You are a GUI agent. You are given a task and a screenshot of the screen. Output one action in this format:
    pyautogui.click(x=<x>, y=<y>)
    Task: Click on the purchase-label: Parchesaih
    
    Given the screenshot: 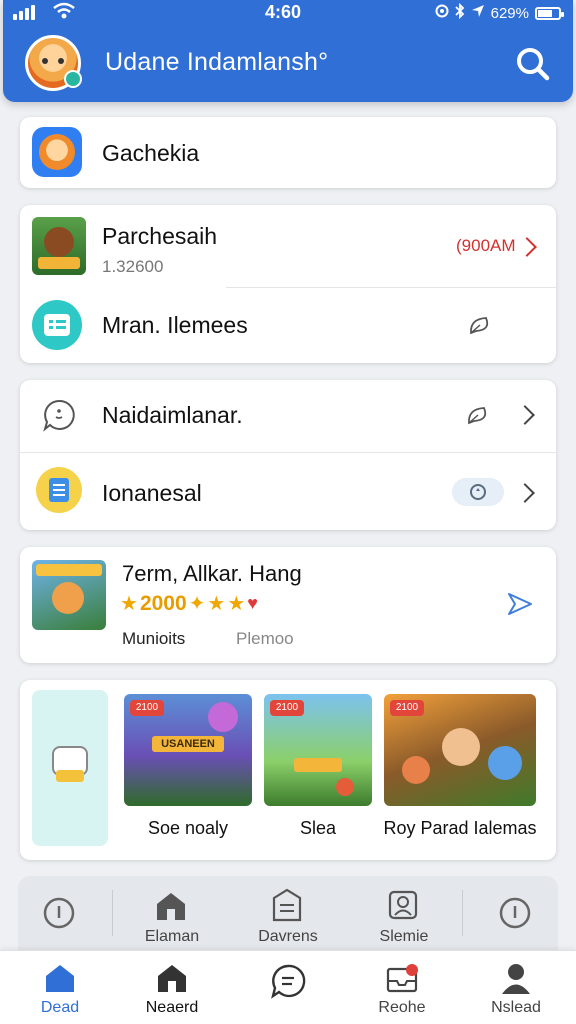 What is the action you would take?
    pyautogui.click(x=160, y=236)
    